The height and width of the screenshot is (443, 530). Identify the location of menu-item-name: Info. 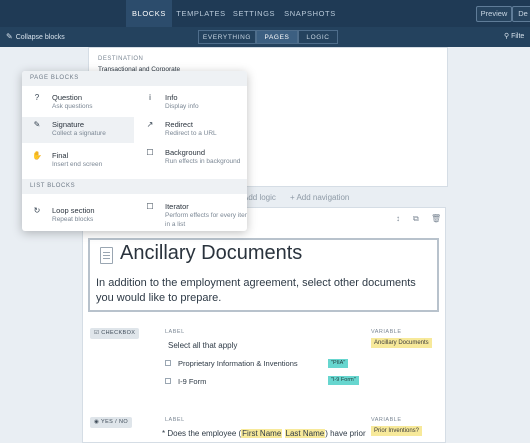
(171, 97).